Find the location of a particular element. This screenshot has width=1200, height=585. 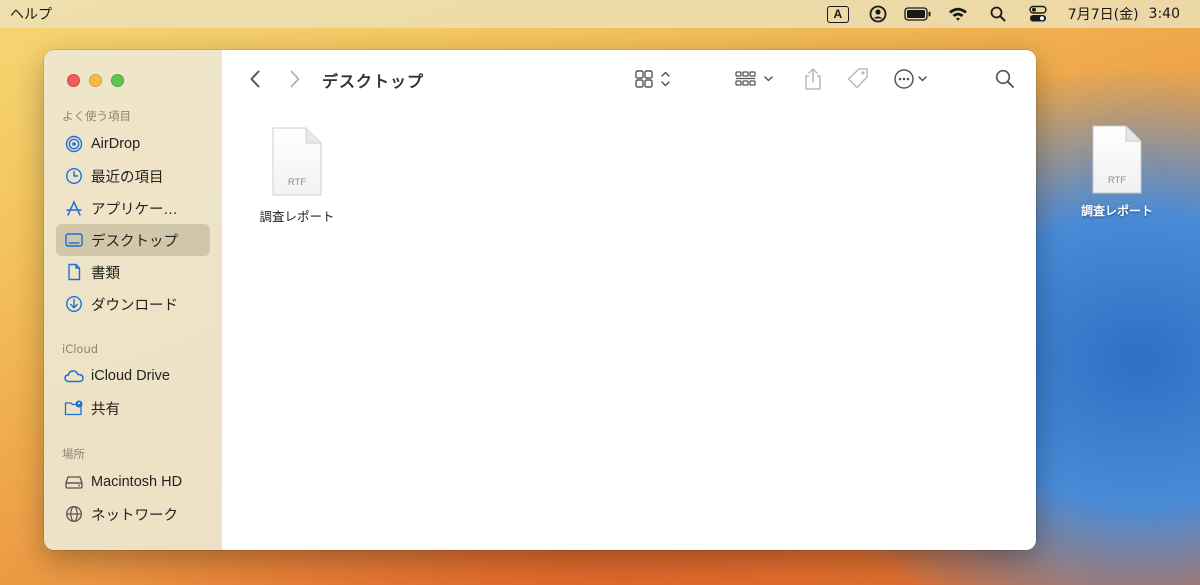

sidebar-item-label: 最近の項目 is located at coordinates (127, 177).